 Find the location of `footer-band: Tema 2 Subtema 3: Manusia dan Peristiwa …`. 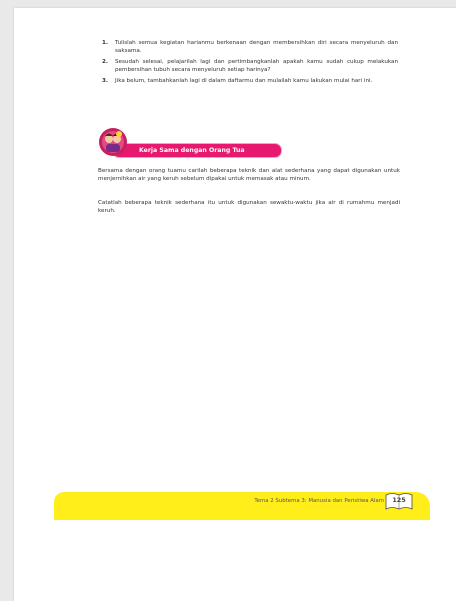

footer-band: Tema 2 Subtema 3: Manusia dan Peristiwa … is located at coordinates (242, 506).